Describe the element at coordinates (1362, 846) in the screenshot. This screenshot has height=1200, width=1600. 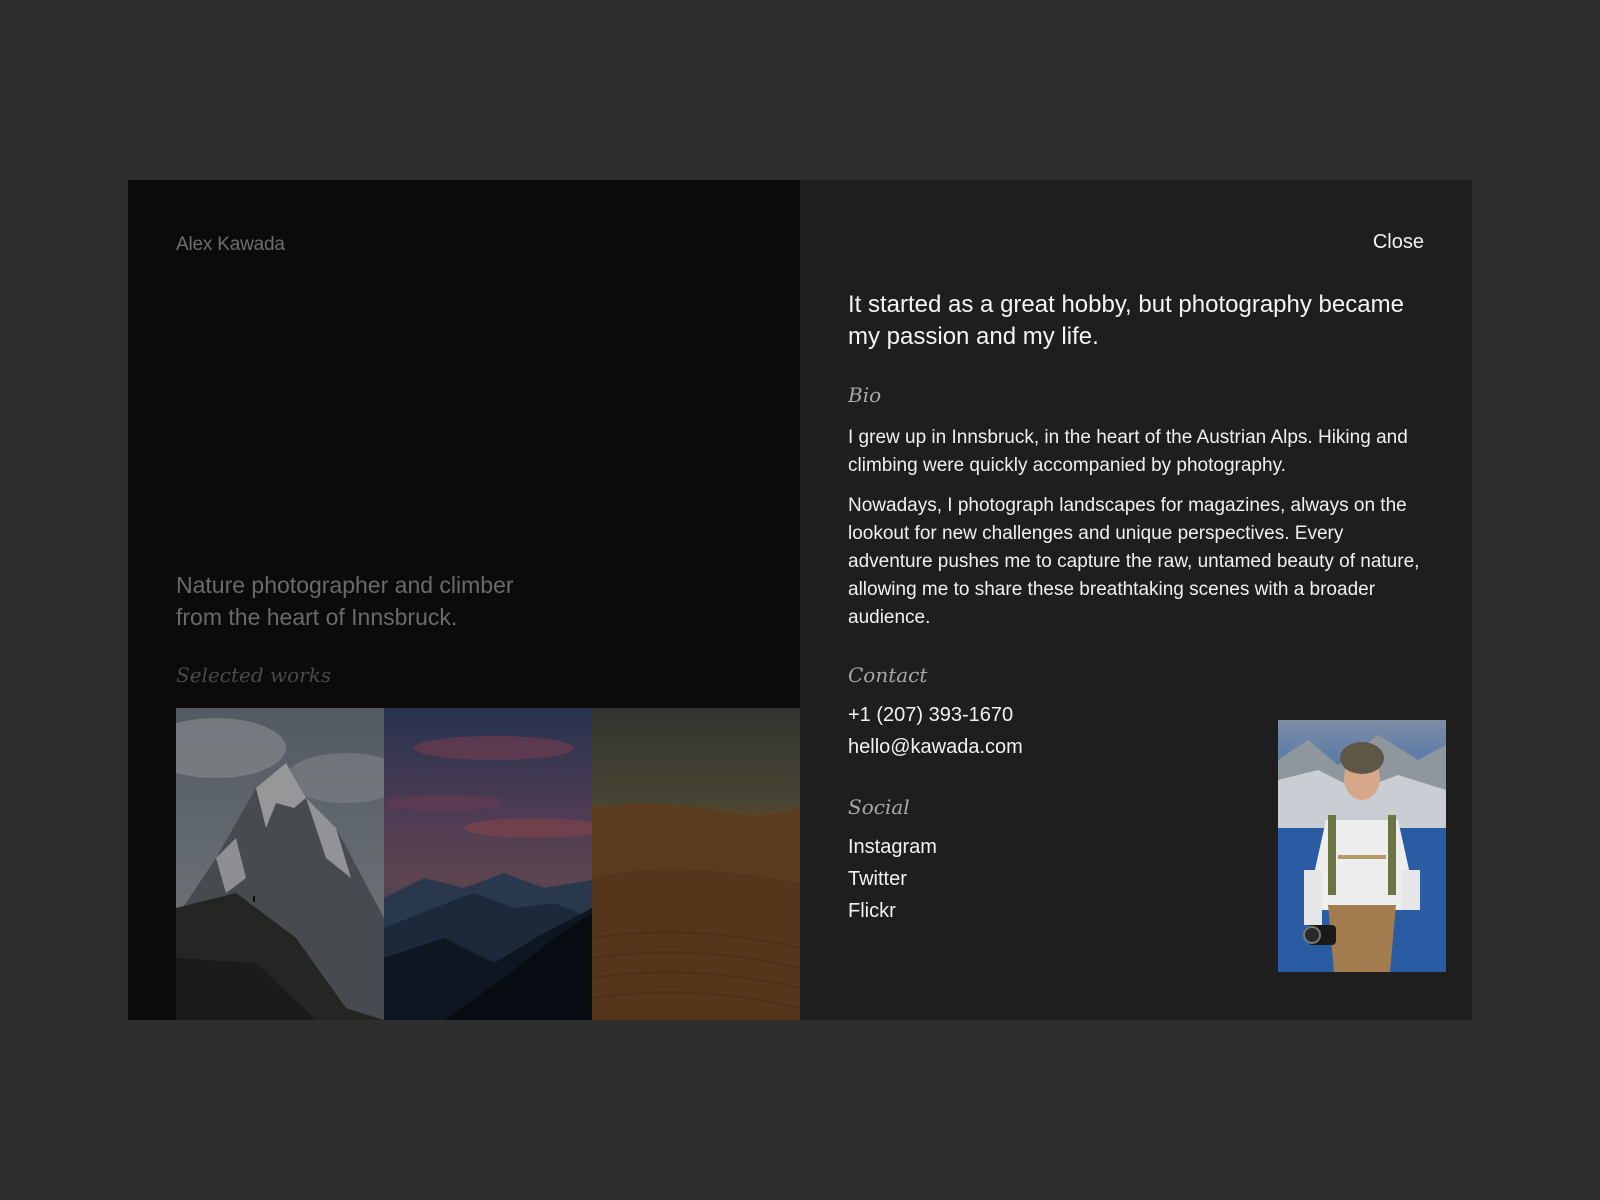
I see `portrait-photo` at that location.